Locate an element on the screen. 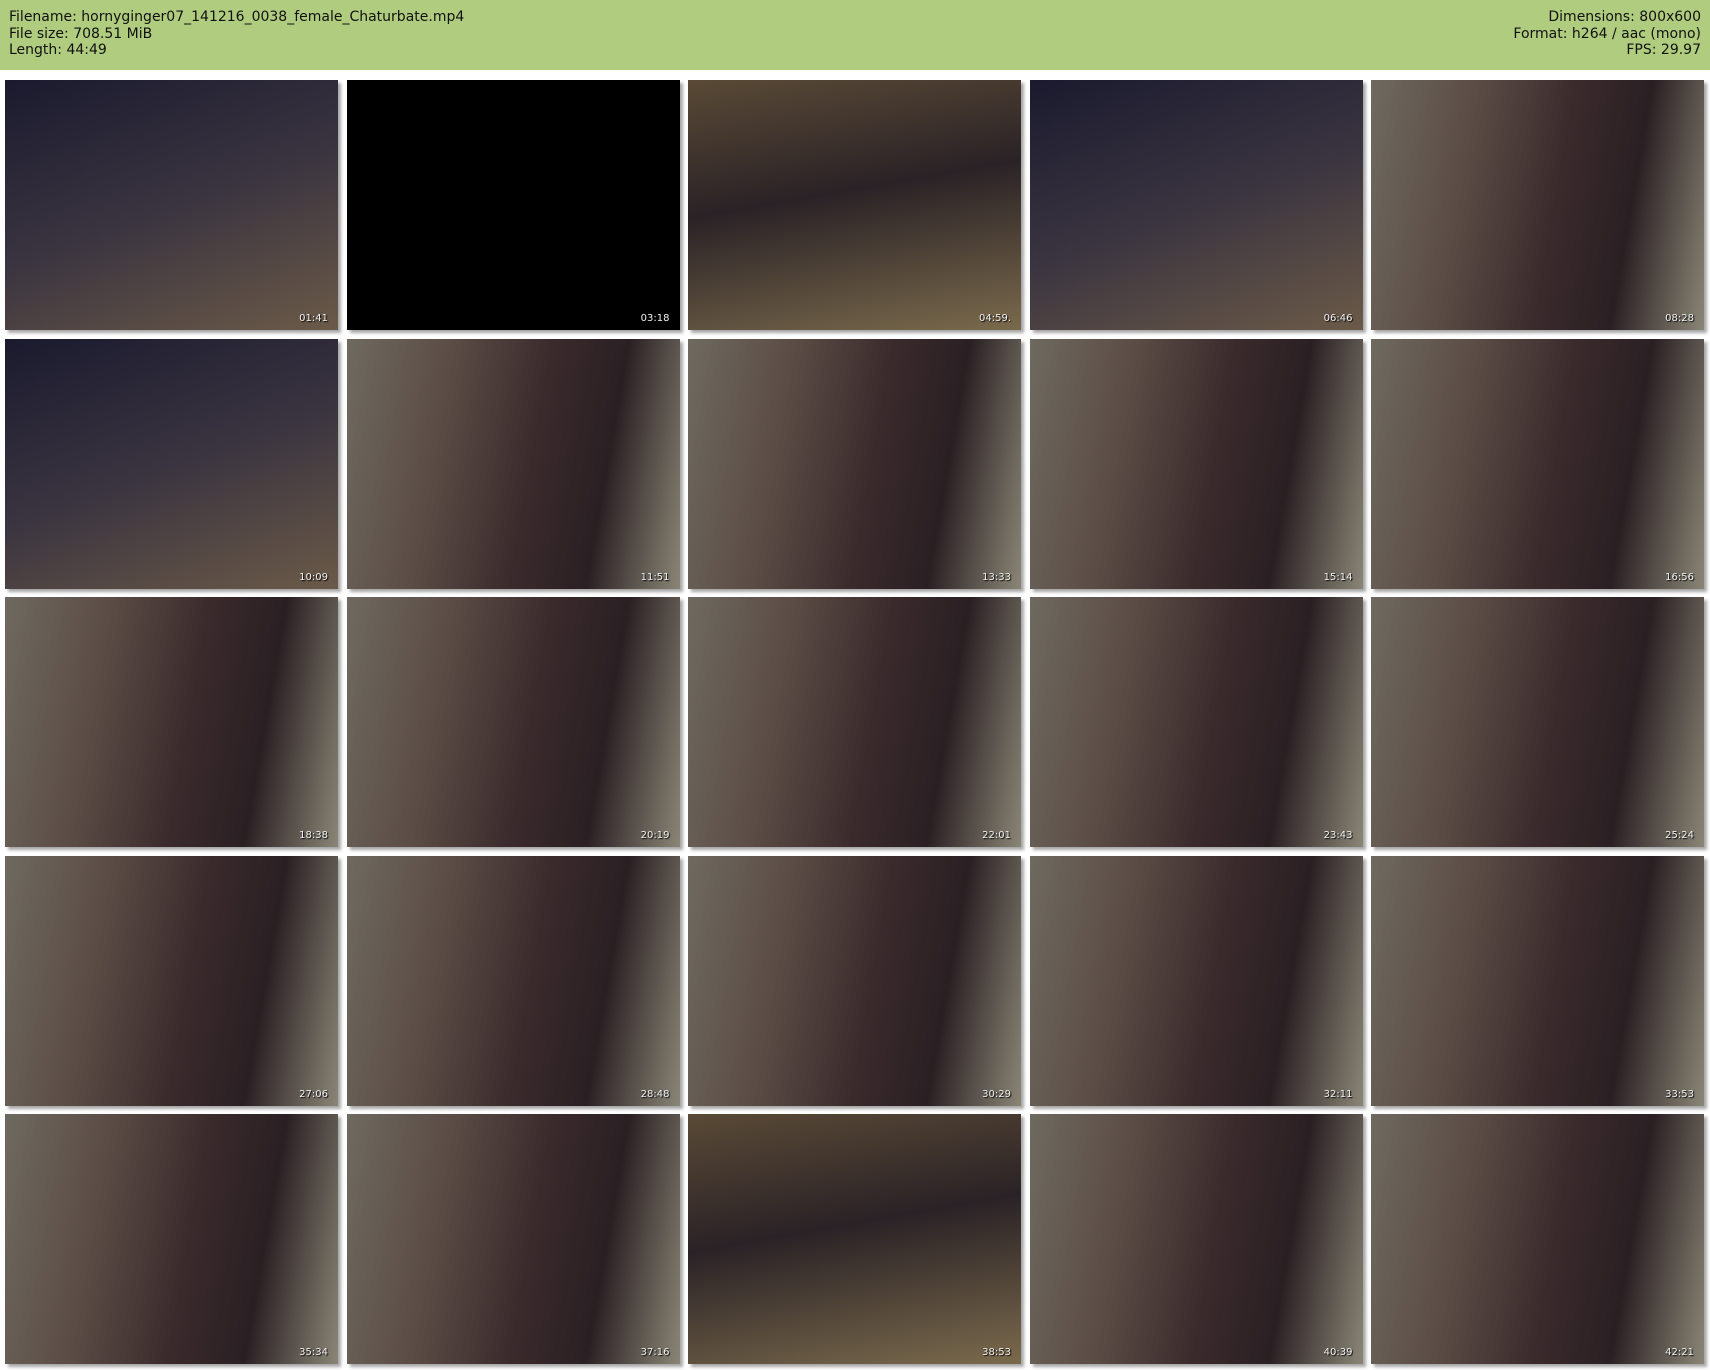 The height and width of the screenshot is (1370, 1710). thumbnail-timestamp: 28:48 is located at coordinates (655, 1094).